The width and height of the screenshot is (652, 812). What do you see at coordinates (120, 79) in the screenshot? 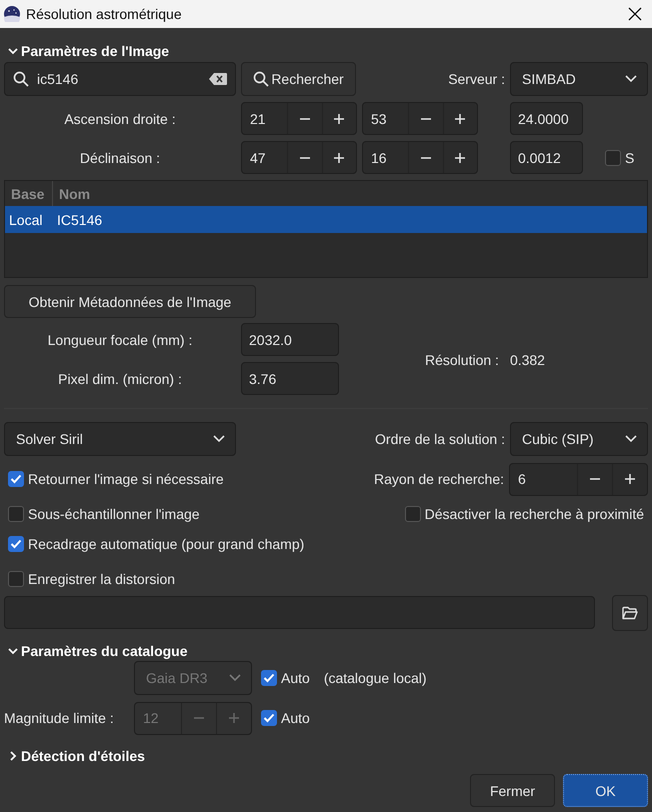
I see `search-field: ic5146` at bounding box center [120, 79].